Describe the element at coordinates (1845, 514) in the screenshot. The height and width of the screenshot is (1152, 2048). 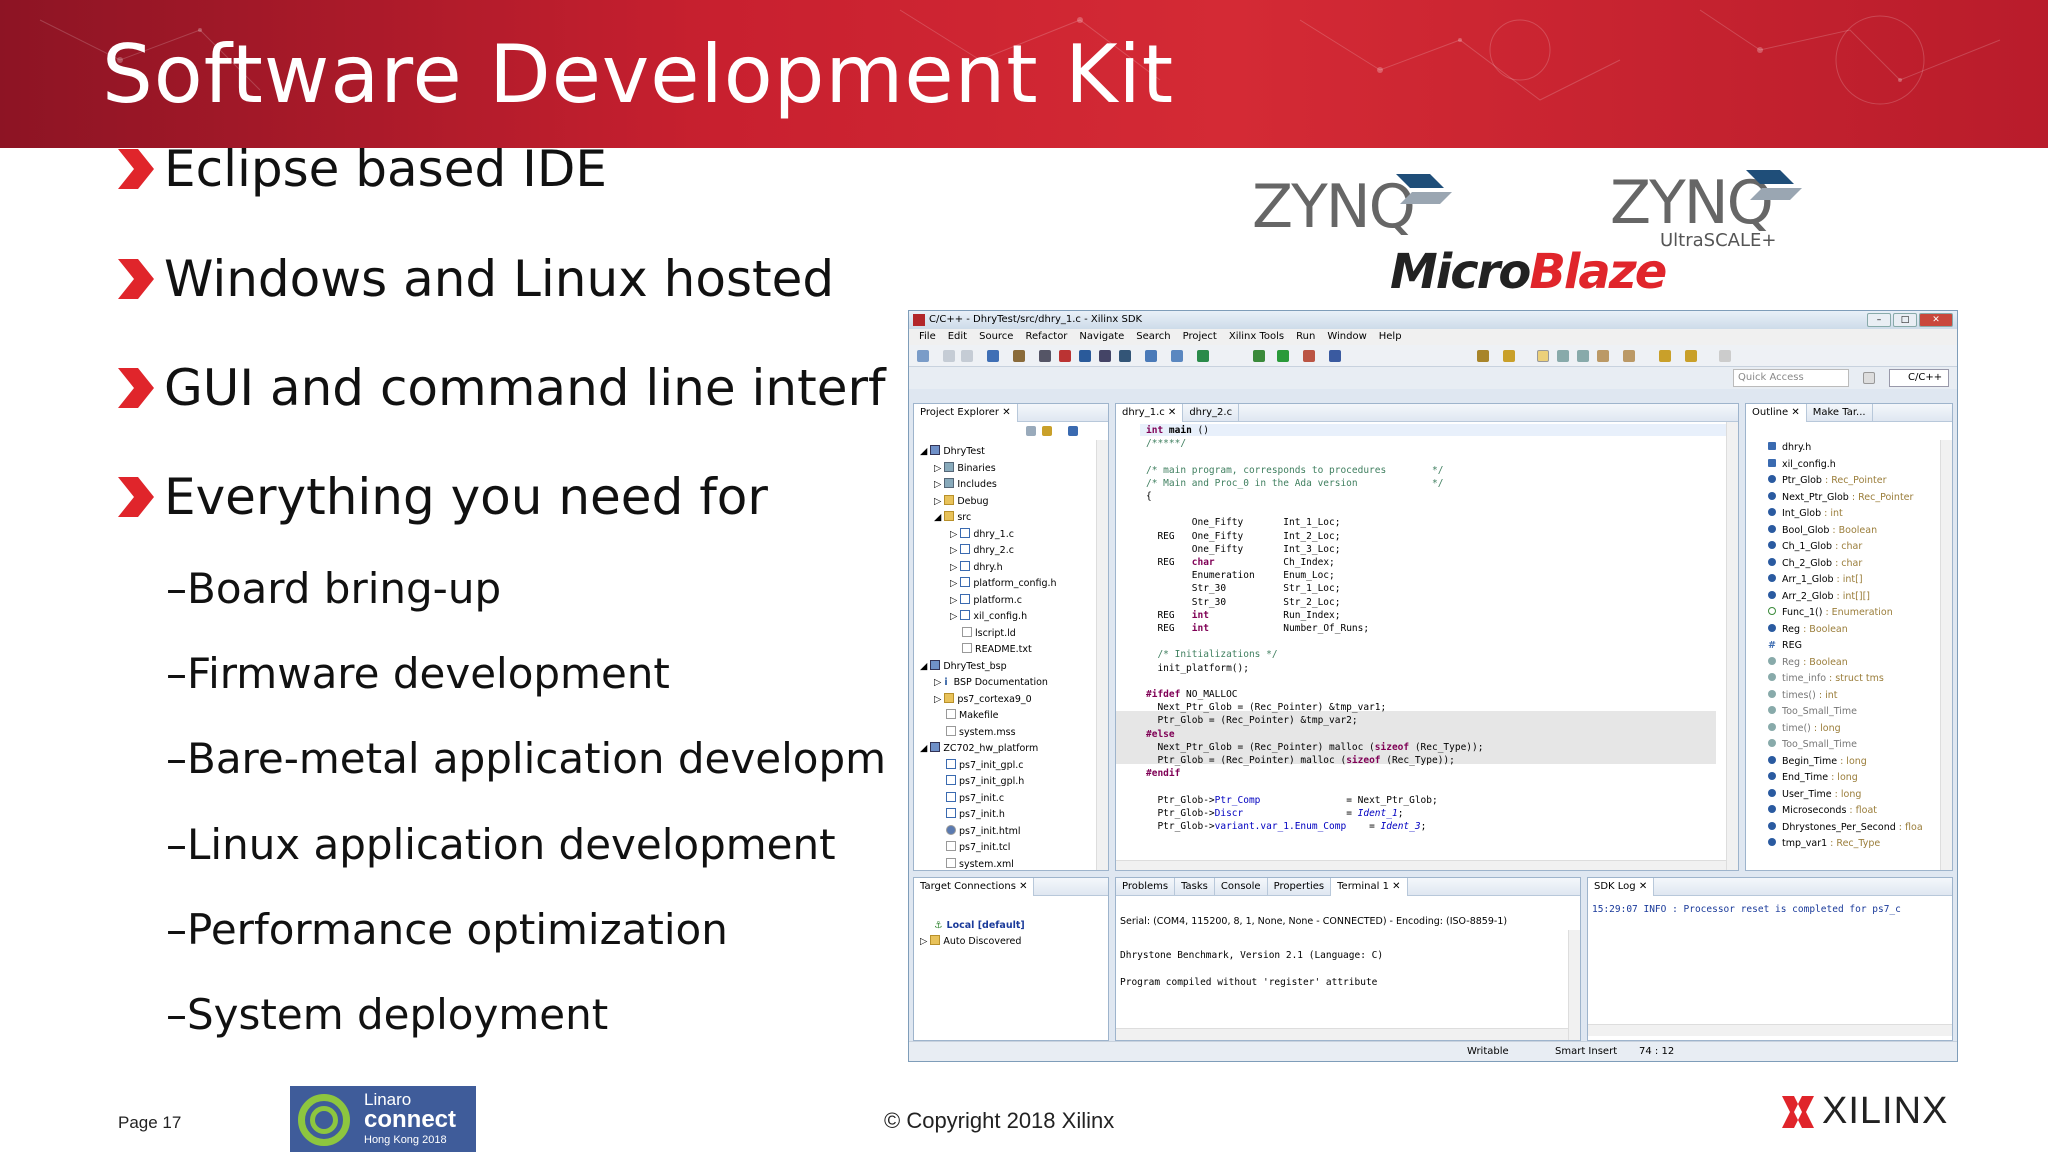
I see `outline-item: Int_Glob : int` at that location.